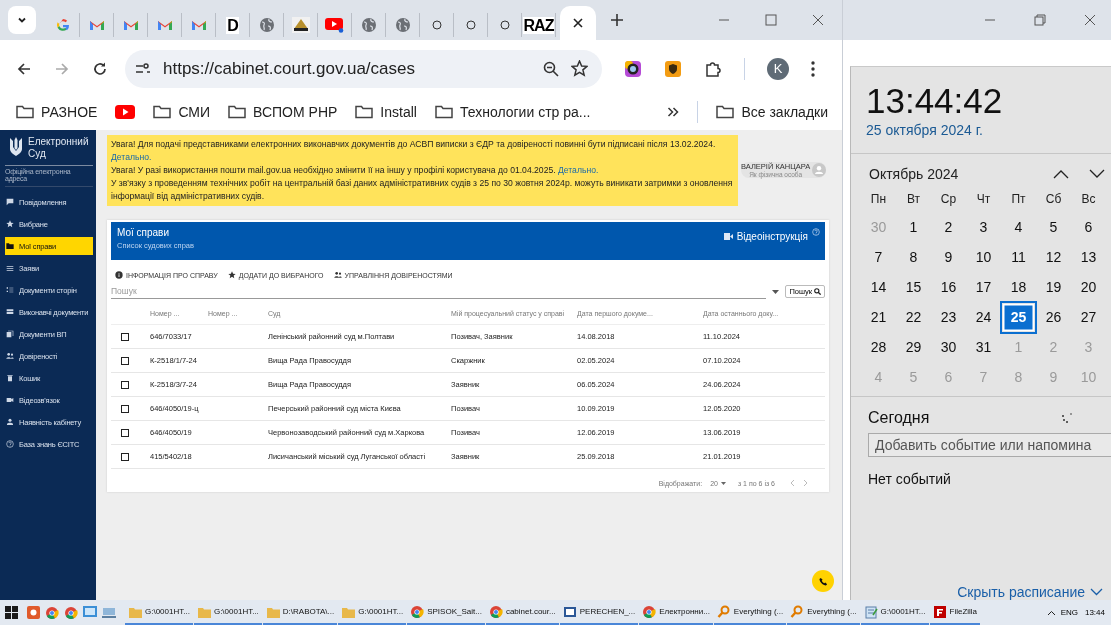 The width and height of the screenshot is (1111, 625). Describe the element at coordinates (143, 68) in the screenshot. I see `site-settings-icon` at that location.